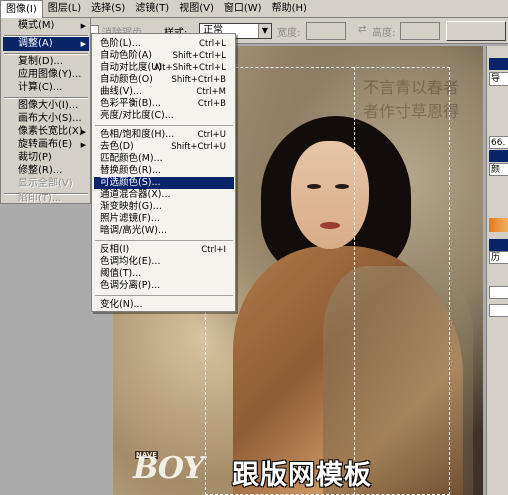  I want to click on menu-window: 窗口(W), so click(243, 9).